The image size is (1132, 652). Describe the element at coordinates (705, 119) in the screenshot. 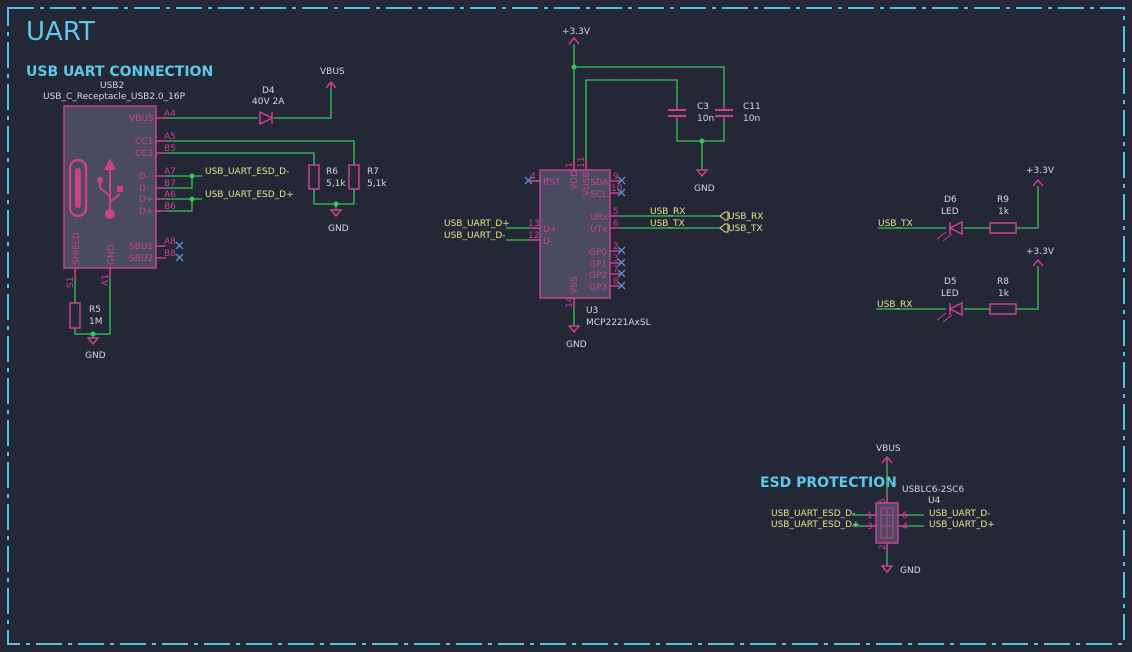

I see `c3-value: 10n` at that location.